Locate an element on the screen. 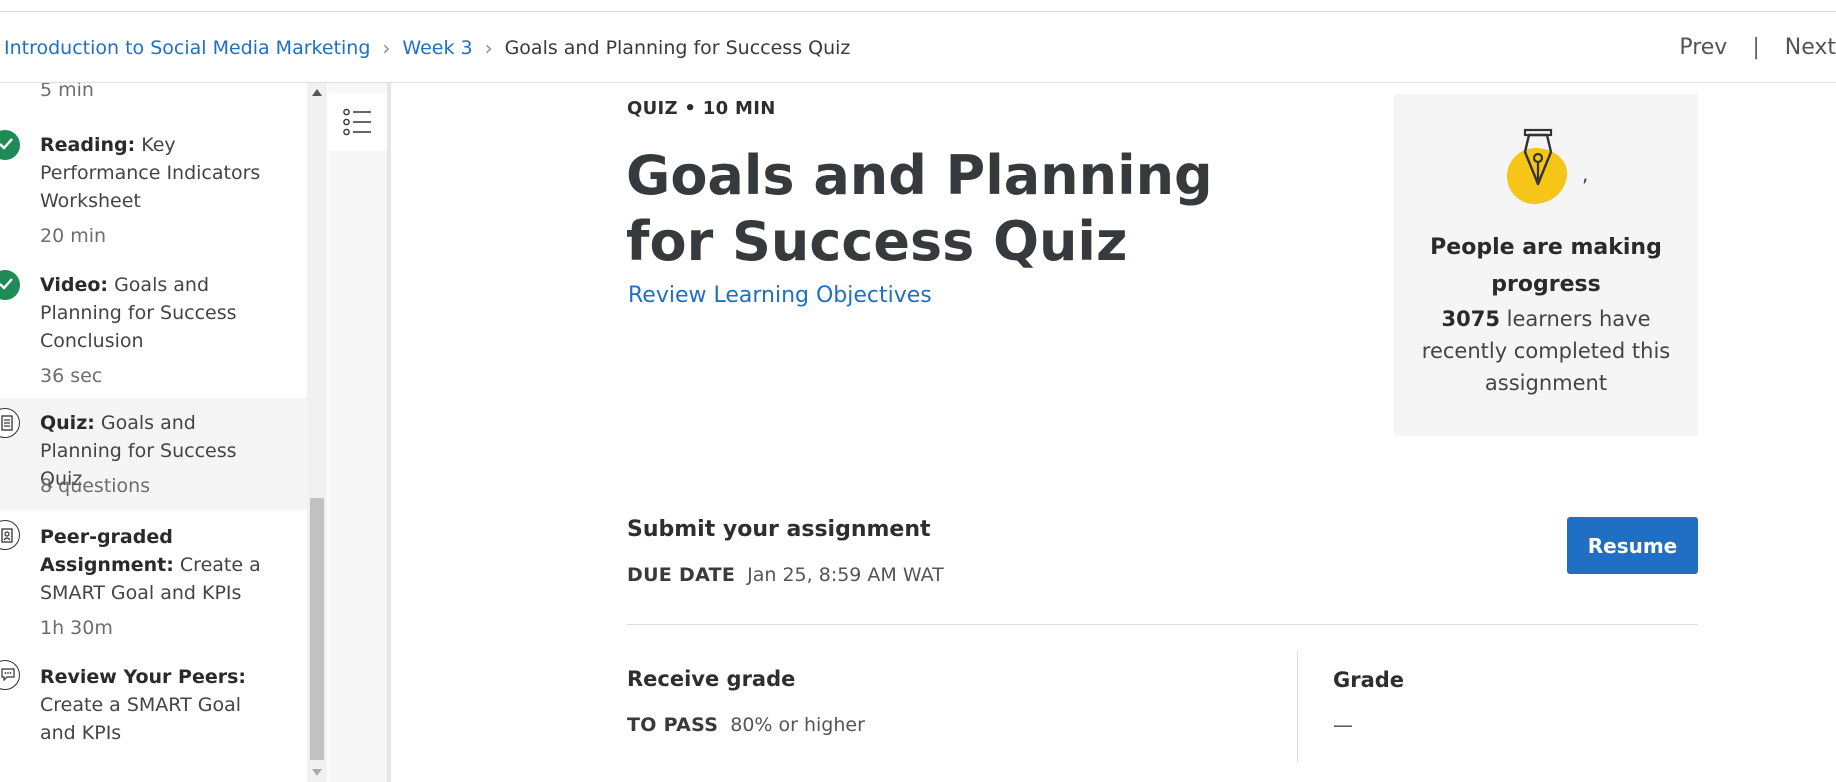  grade-divider is located at coordinates (1297, 707).